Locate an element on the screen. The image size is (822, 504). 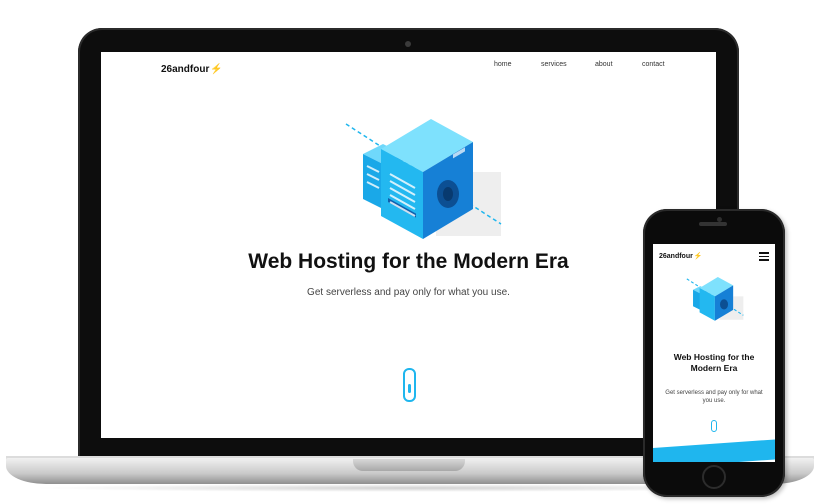
nav-home: home is located at coordinates (503, 64).